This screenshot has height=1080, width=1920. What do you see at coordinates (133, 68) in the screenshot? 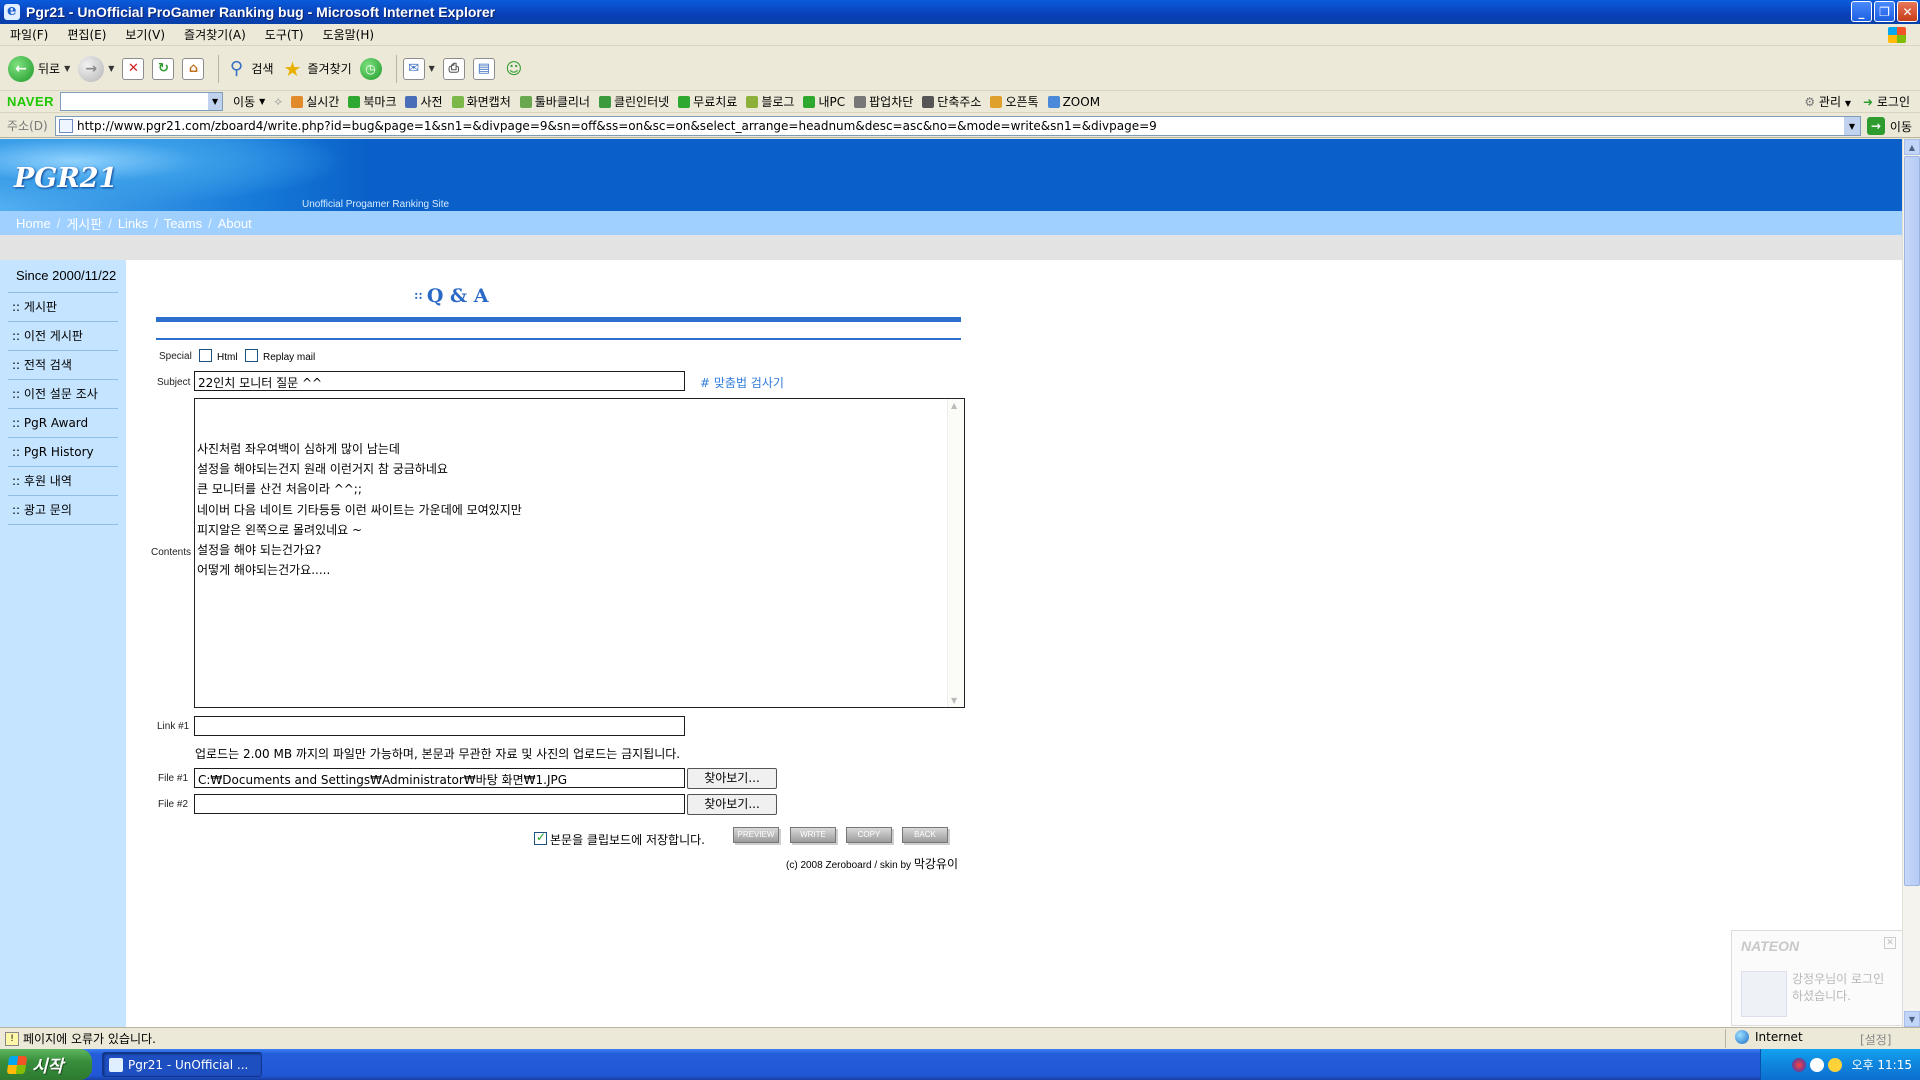
I see `stop-button: ✕` at bounding box center [133, 68].